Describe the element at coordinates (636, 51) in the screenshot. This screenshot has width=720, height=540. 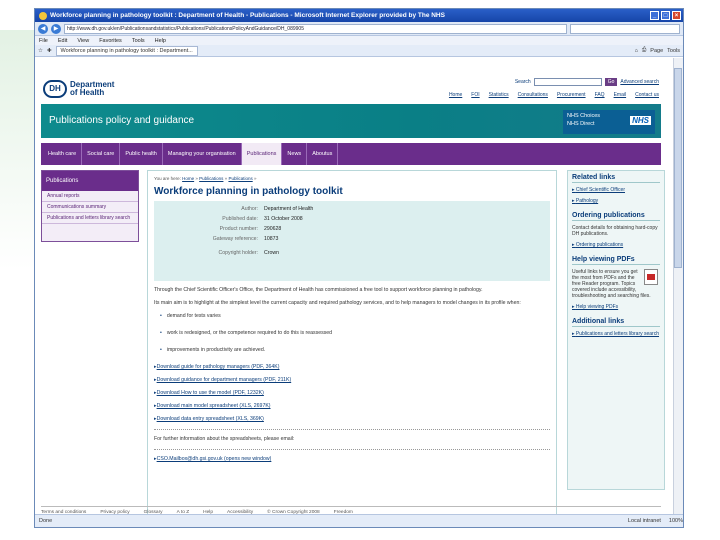
I see `home-icon: ⌂` at that location.